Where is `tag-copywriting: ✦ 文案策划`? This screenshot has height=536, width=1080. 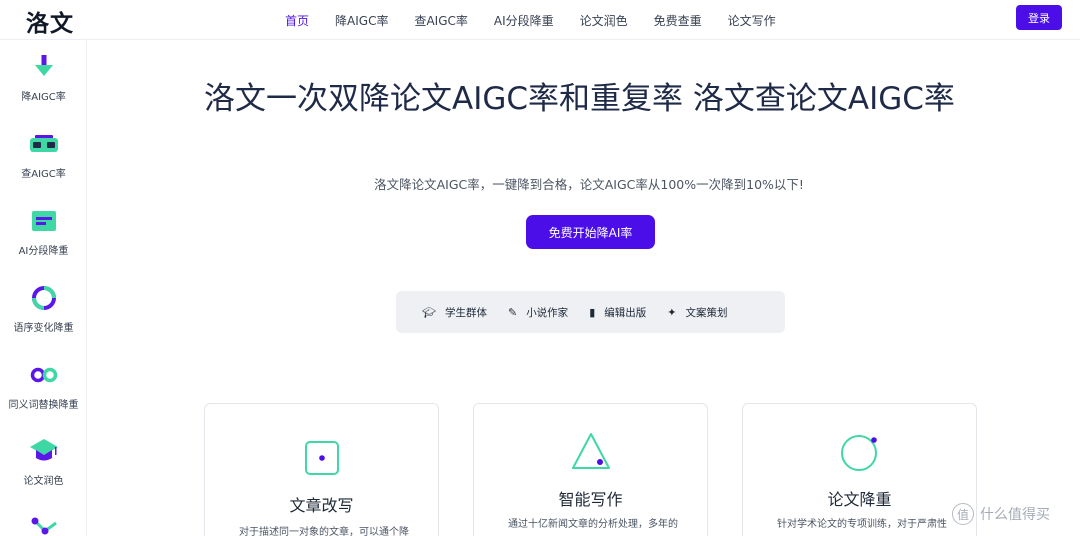
tag-copywriting: ✦ 文案策划 is located at coordinates (697, 312).